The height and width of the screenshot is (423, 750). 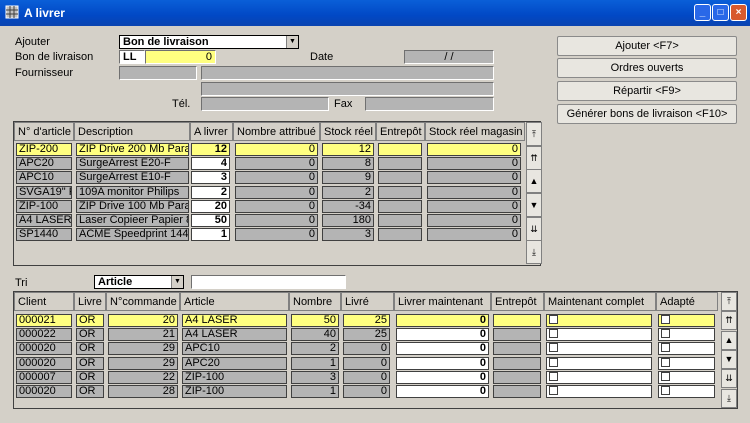 What do you see at coordinates (211, 131) in the screenshot?
I see `column-header-2: A livrer` at bounding box center [211, 131].